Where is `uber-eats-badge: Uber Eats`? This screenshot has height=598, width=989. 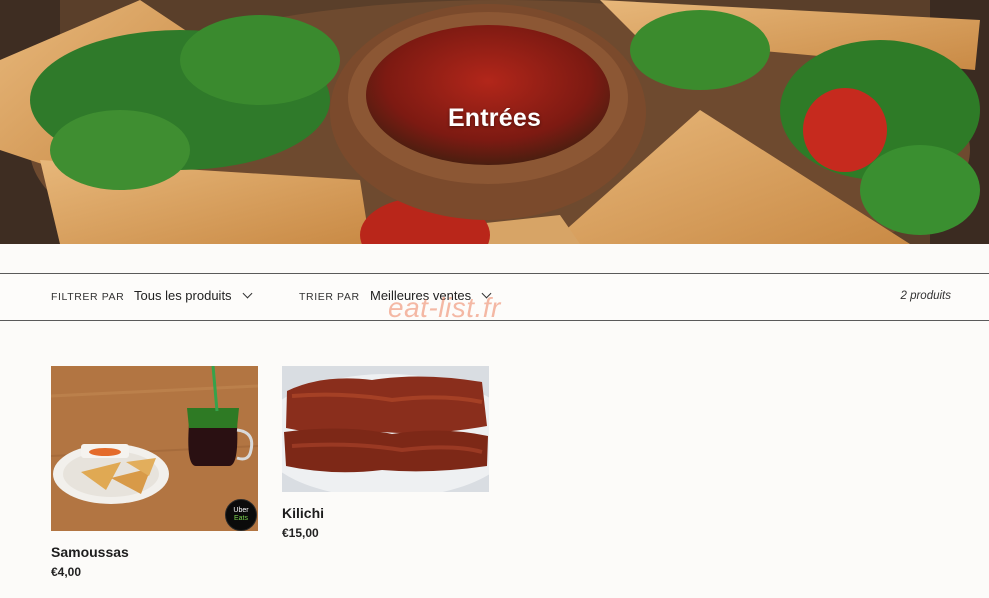 uber-eats-badge: Uber Eats is located at coordinates (241, 515).